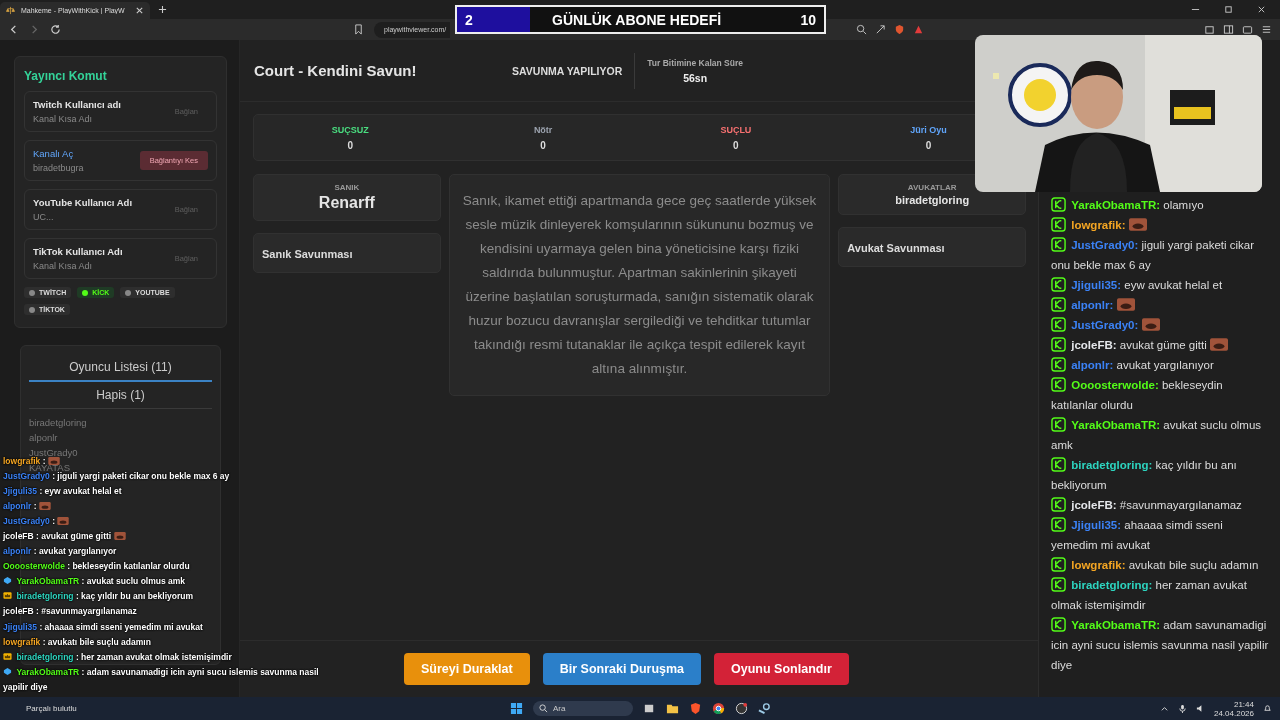  What do you see at coordinates (695, 77) in the screenshot?
I see `timer-value: 56sn` at bounding box center [695, 77].